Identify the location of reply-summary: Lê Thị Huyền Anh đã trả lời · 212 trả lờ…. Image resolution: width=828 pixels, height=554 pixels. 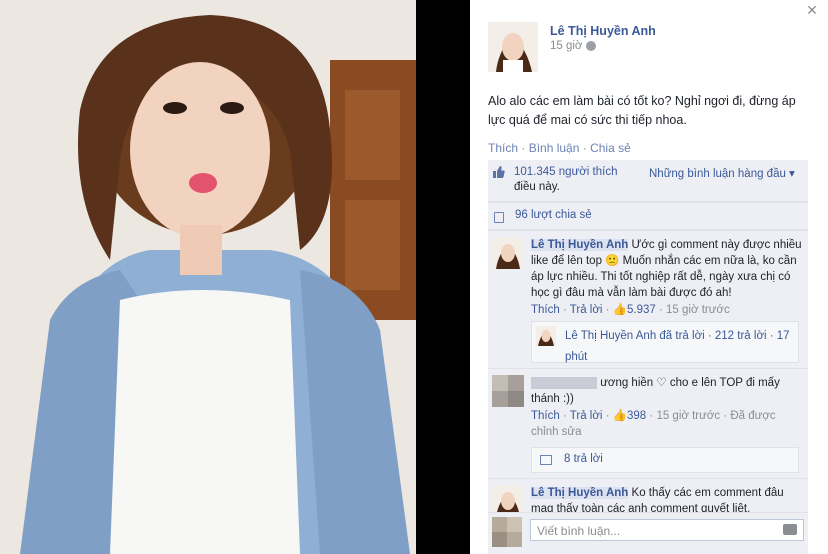
(665, 342).